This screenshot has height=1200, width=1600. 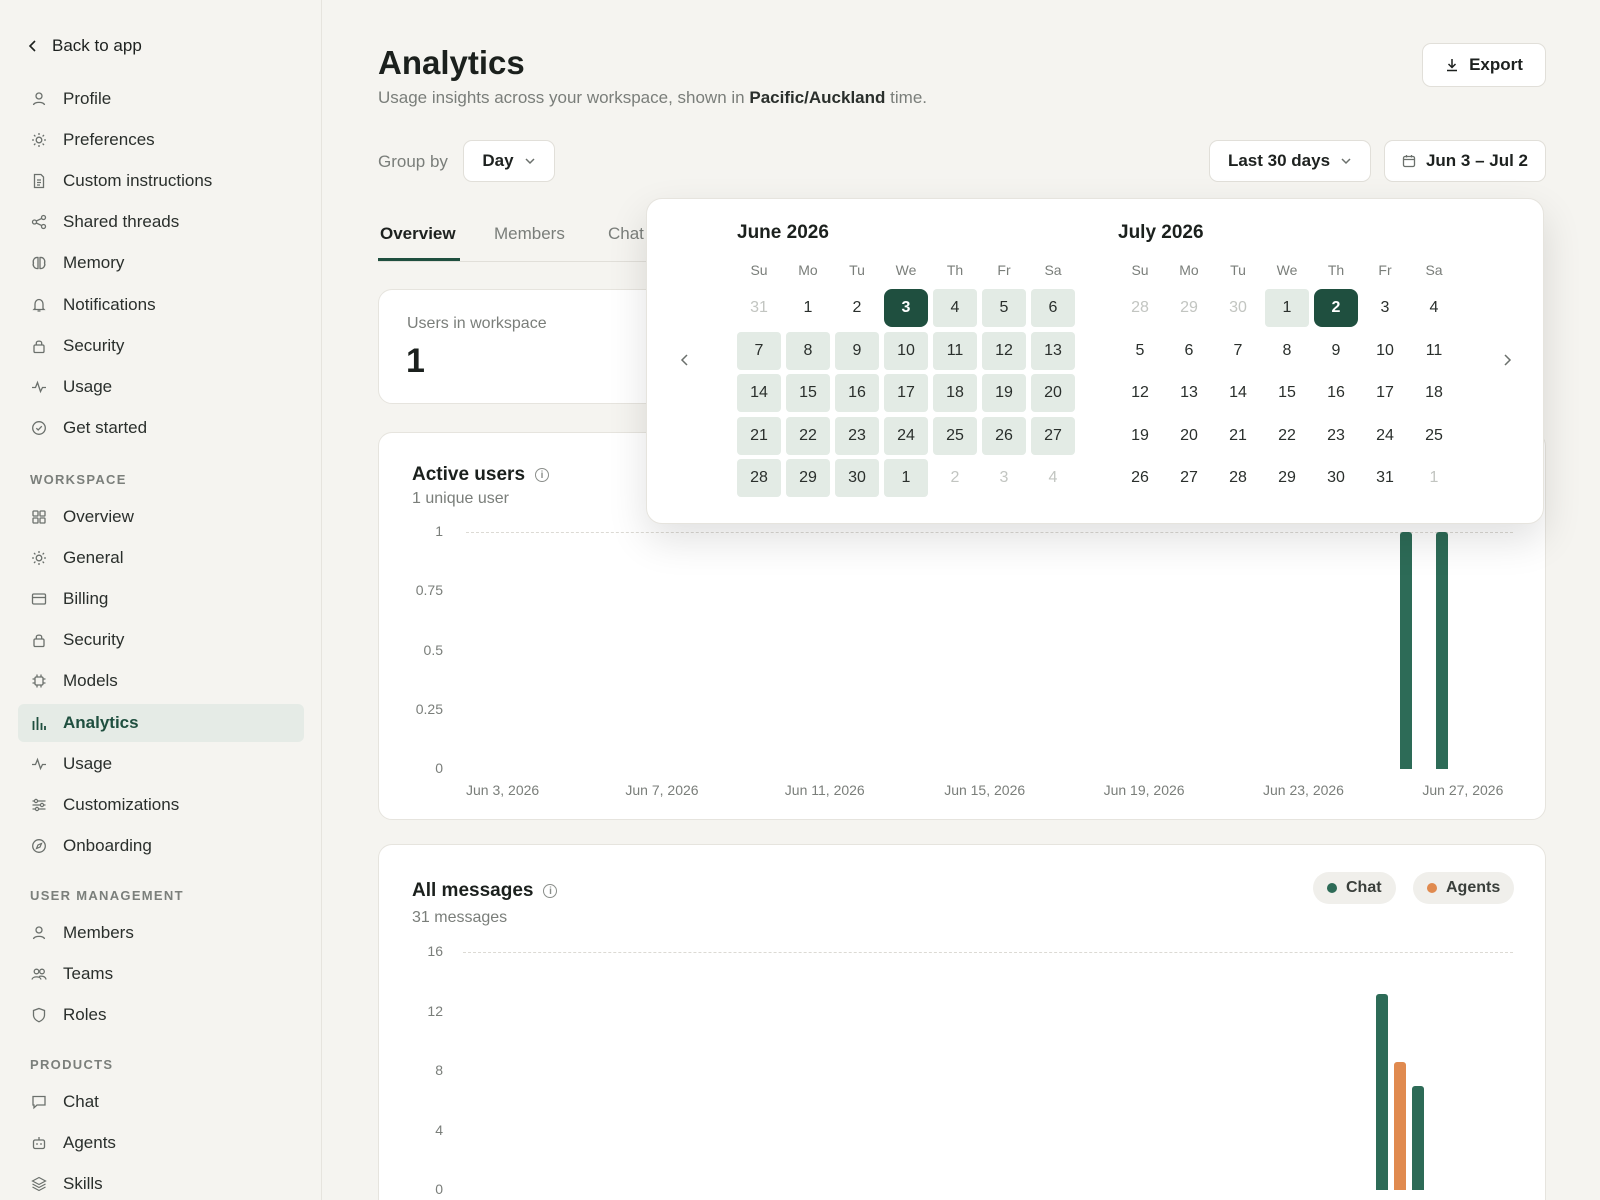 What do you see at coordinates (161, 933) in the screenshot?
I see `sidebar-item-members: Members` at bounding box center [161, 933].